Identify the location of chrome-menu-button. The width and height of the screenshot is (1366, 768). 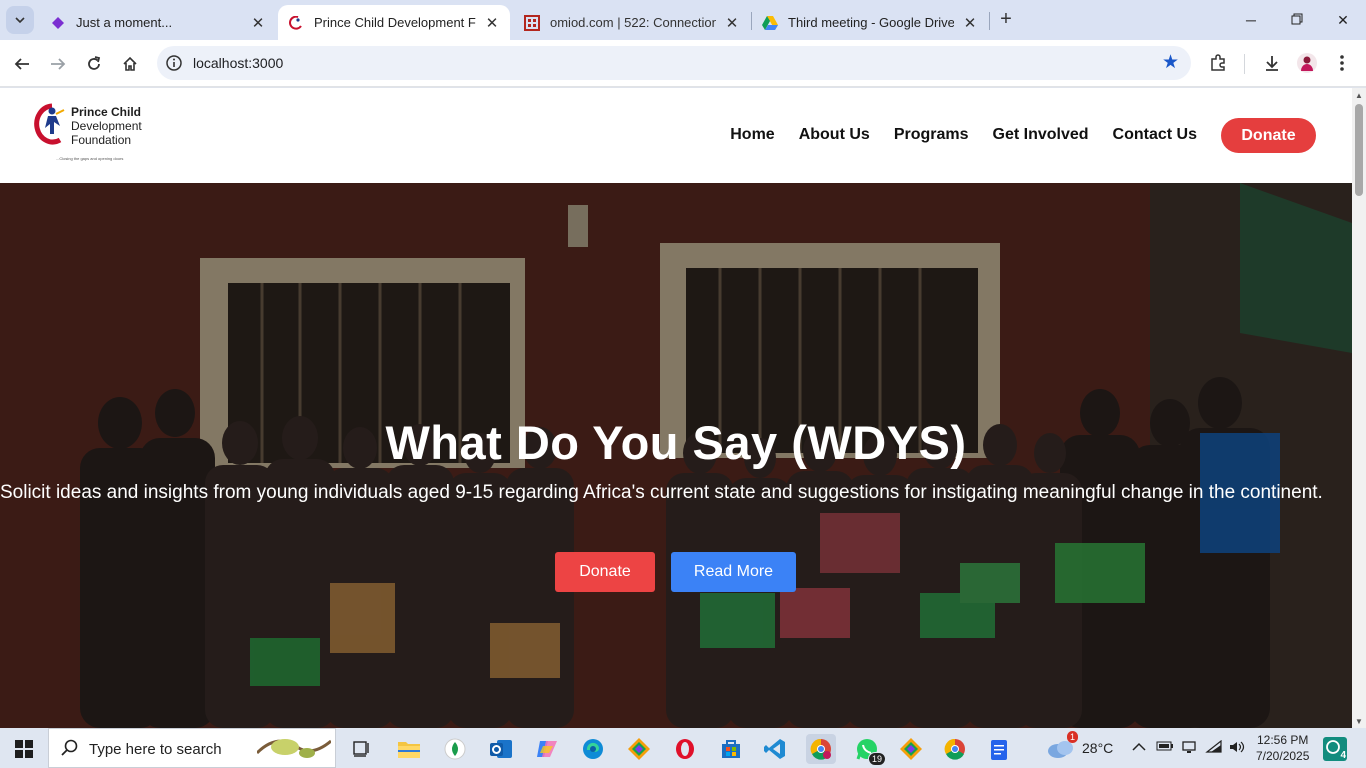
(1342, 63).